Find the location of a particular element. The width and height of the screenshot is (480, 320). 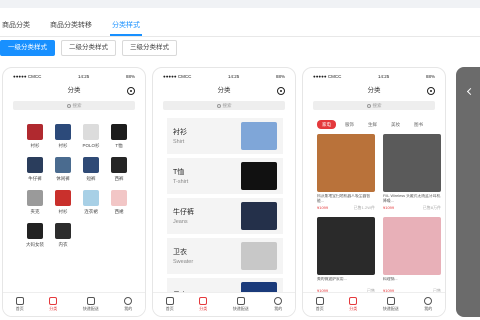

product-sold: 已售1.2W件 is located at coordinates (364, 207).